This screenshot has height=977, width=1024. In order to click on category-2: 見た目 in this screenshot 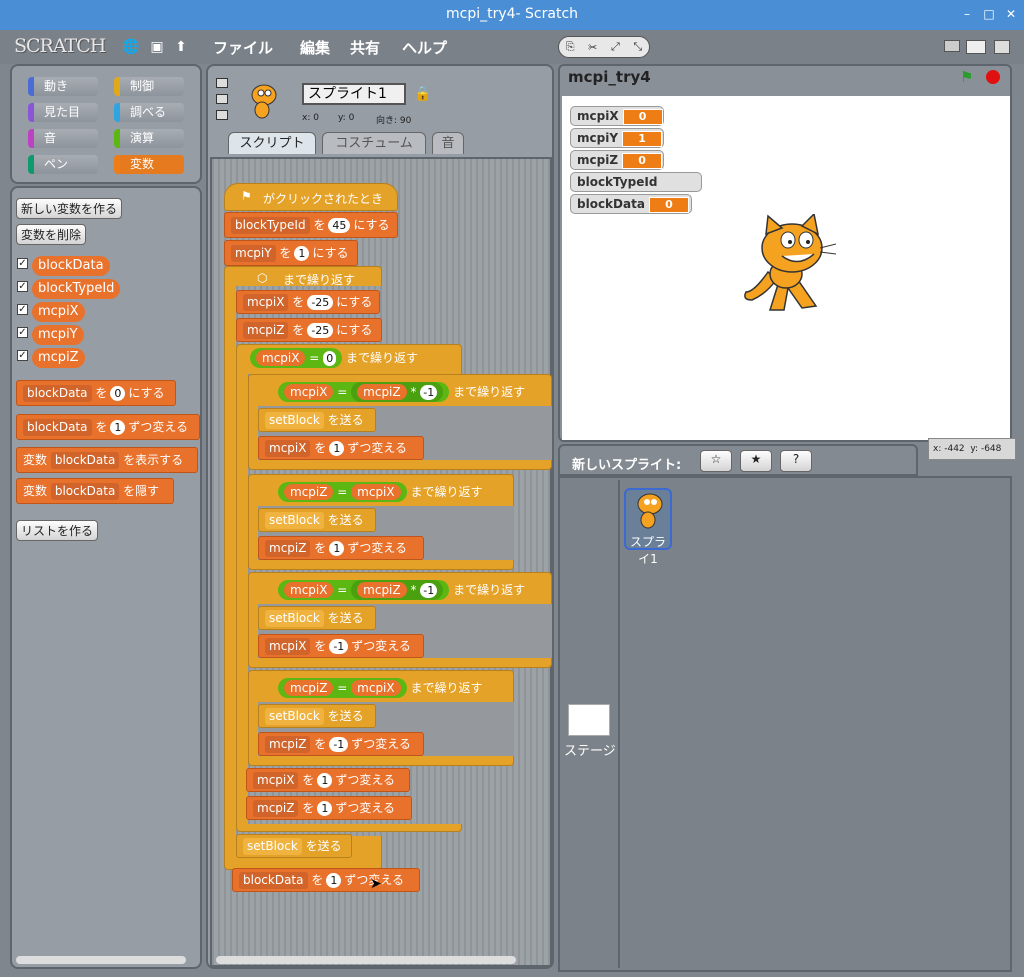, I will do `click(63, 112)`.